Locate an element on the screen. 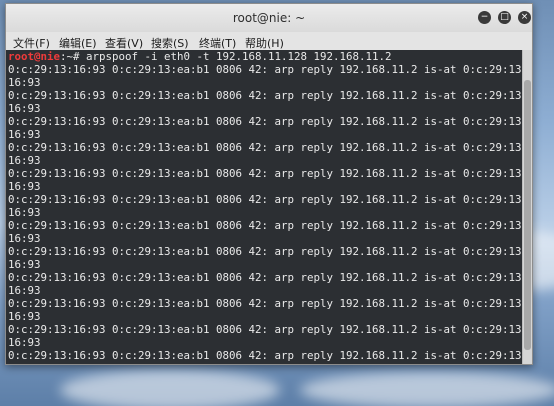  menu-edit: 编辑(E) is located at coordinates (78, 43).